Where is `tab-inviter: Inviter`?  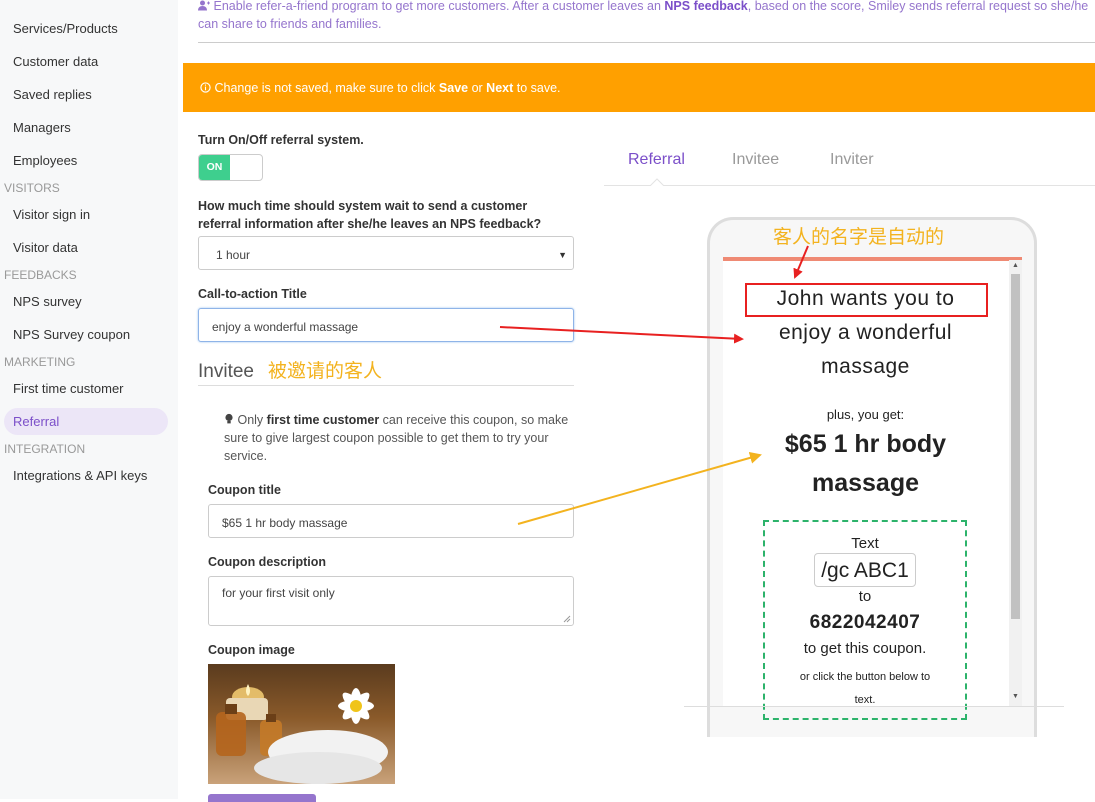
tab-inviter: Inviter is located at coordinates (852, 160).